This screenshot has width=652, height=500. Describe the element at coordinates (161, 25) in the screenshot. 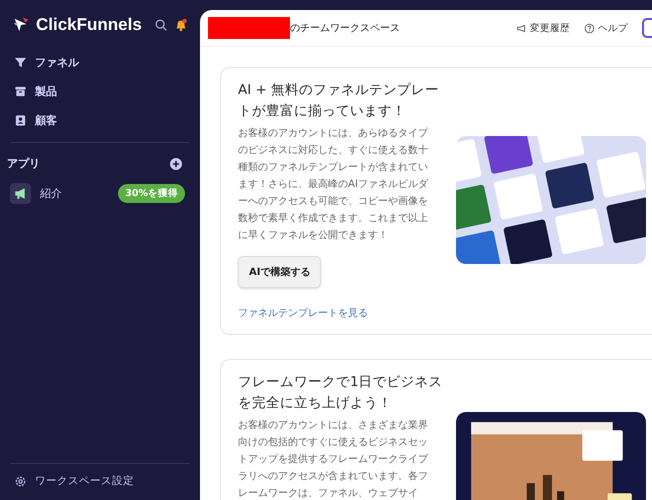

I see `search-icon` at that location.